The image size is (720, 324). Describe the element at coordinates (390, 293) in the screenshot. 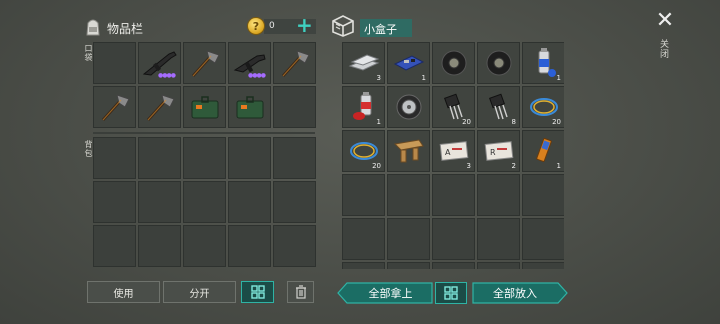

I see `take-all-button: 全部拿上` at that location.